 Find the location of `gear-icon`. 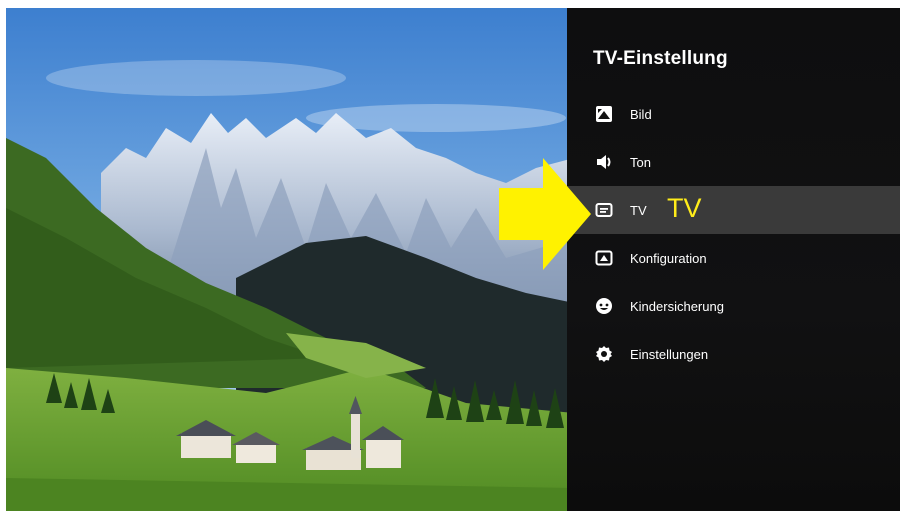

gear-icon is located at coordinates (604, 354).